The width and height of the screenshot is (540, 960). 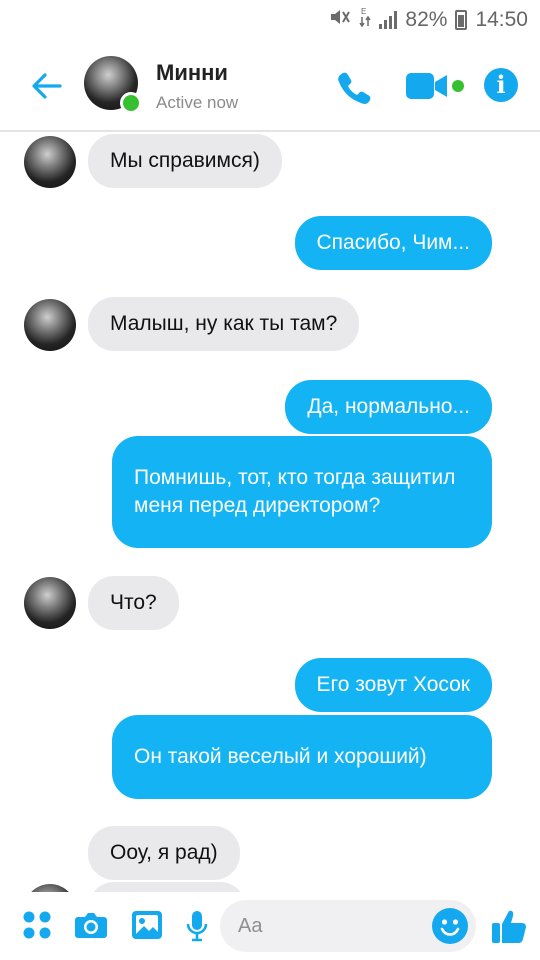 What do you see at coordinates (510, 926) in the screenshot?
I see `thumbs-up-icon` at bounding box center [510, 926].